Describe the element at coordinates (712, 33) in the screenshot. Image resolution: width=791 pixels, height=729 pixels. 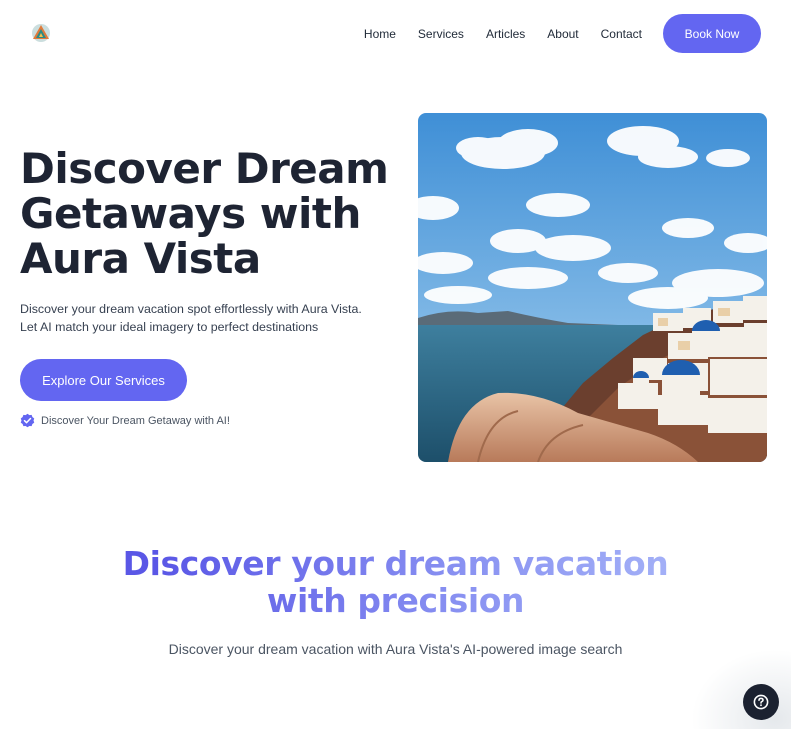
I see `book-now-button: Book Now` at that location.